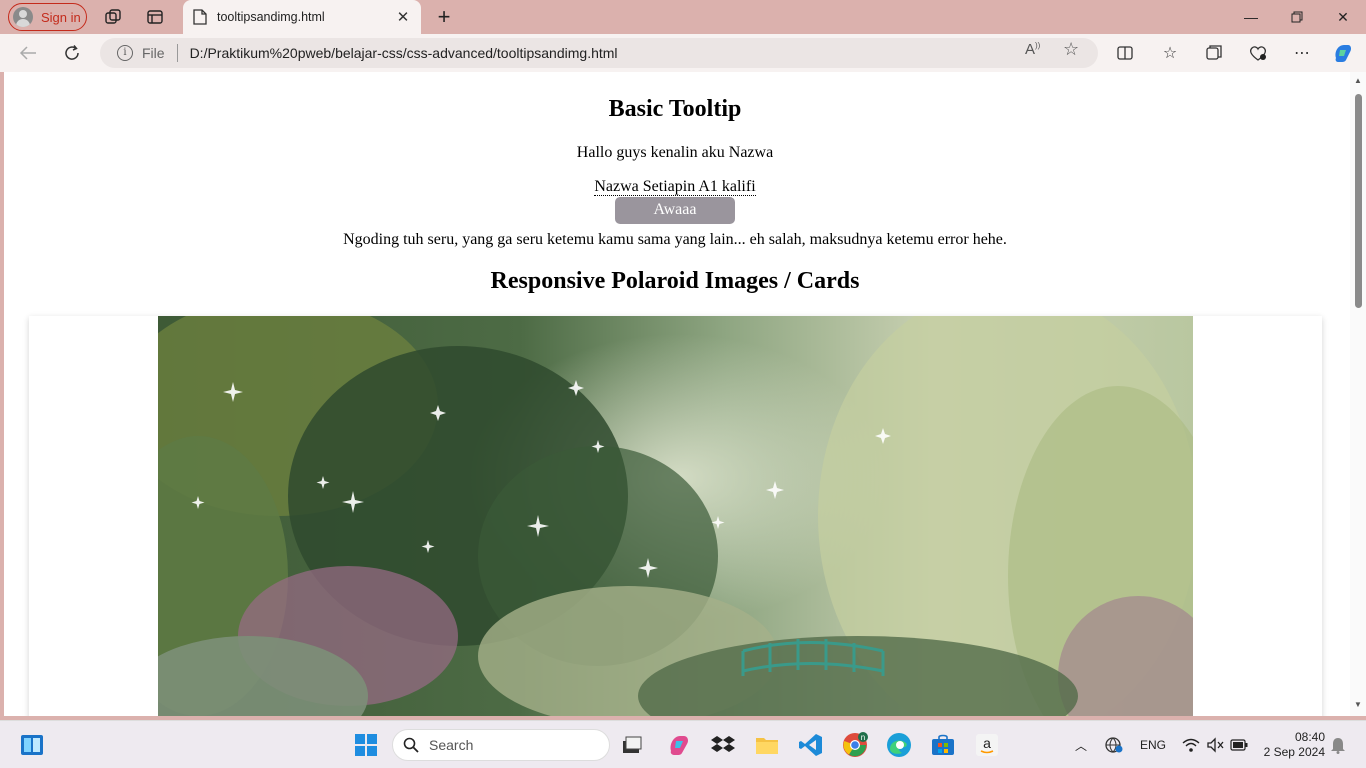 This screenshot has height=768, width=1366. Describe the element at coordinates (155, 17) in the screenshot. I see `tab-actions-icon` at that location.